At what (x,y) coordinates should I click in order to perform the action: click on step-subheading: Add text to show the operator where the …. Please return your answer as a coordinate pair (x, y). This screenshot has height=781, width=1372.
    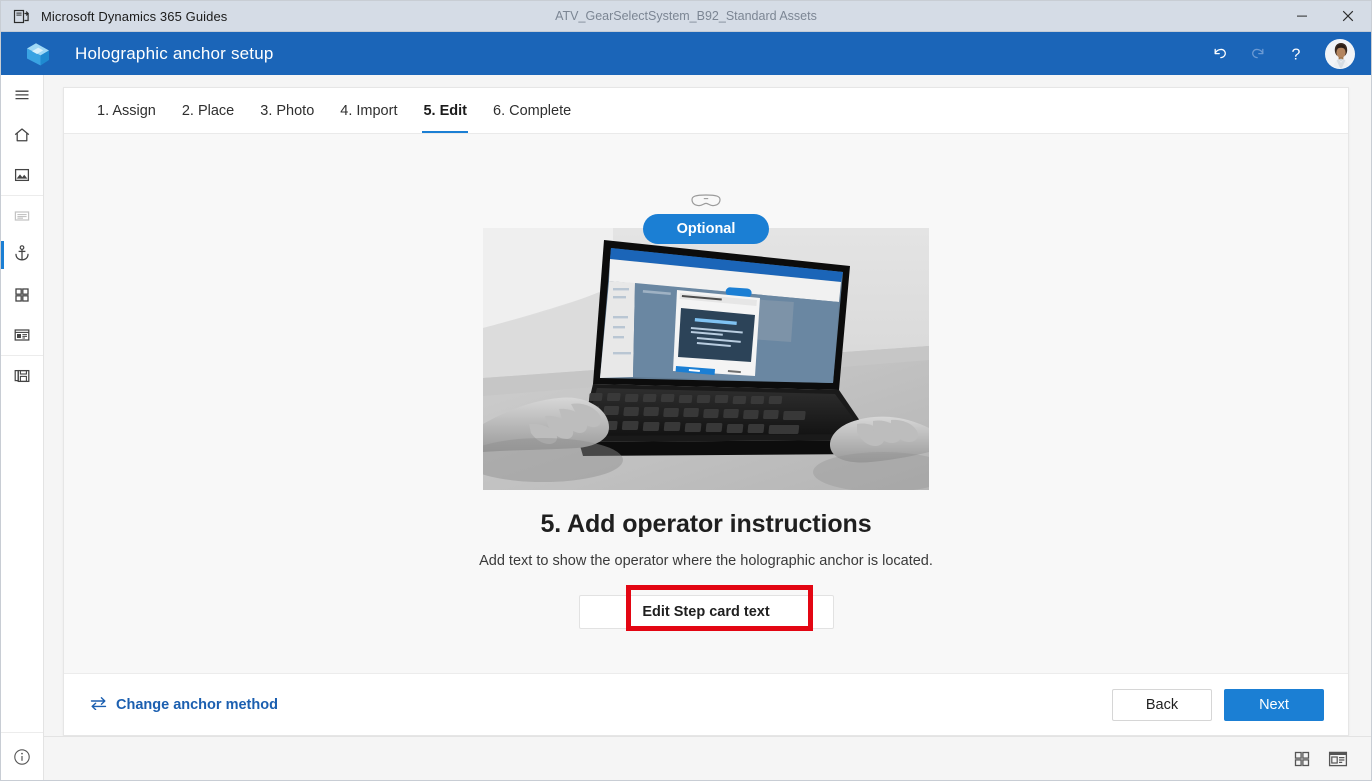
    Looking at the image, I should click on (706, 561).